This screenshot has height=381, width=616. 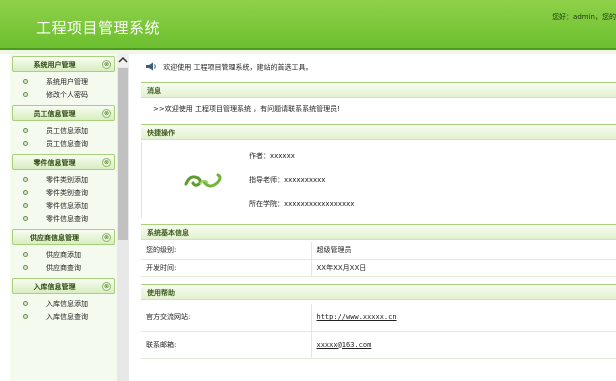 What do you see at coordinates (584, 17) in the screenshot?
I see `user-welcome-text: 您好：admin，您的` at bounding box center [584, 17].